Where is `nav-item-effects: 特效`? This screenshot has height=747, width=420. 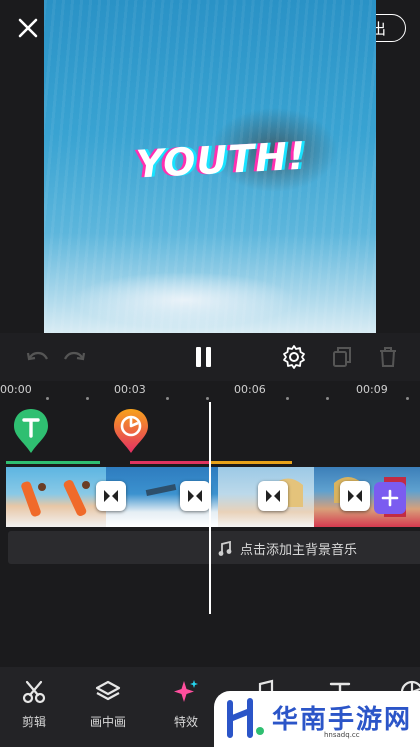
nav-item-effects: 特效 is located at coordinates (186, 707).